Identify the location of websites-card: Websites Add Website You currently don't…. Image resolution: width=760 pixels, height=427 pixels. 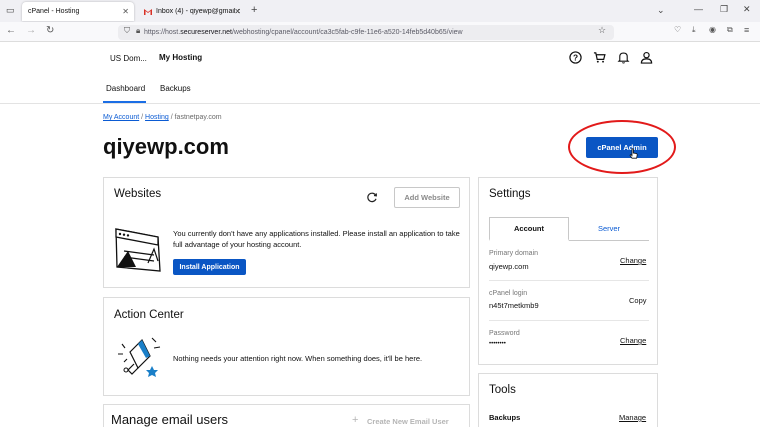
(286, 232).